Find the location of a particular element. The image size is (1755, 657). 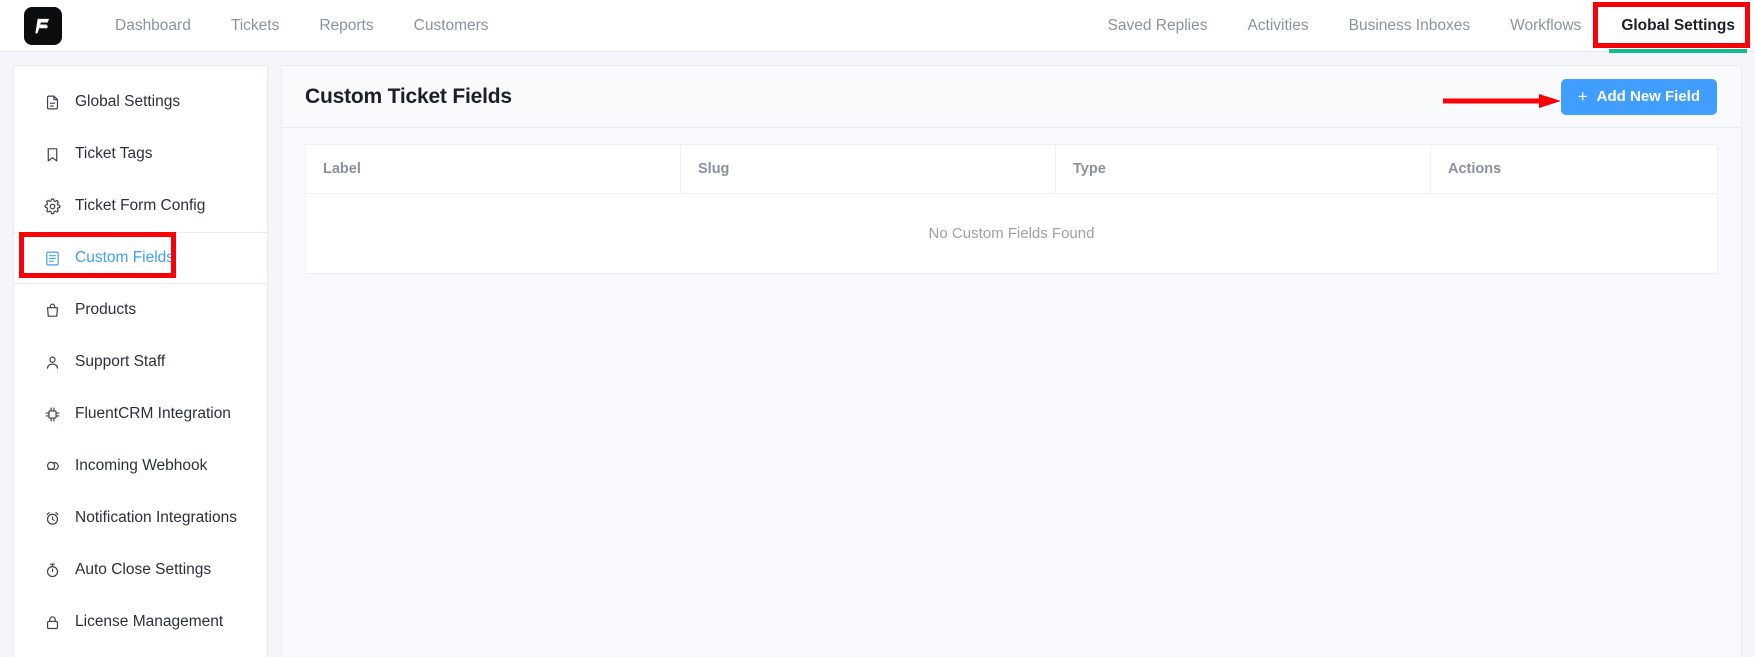

sidebar-item-fluentcrm-integration: FluentCRM Integration is located at coordinates (140, 414).